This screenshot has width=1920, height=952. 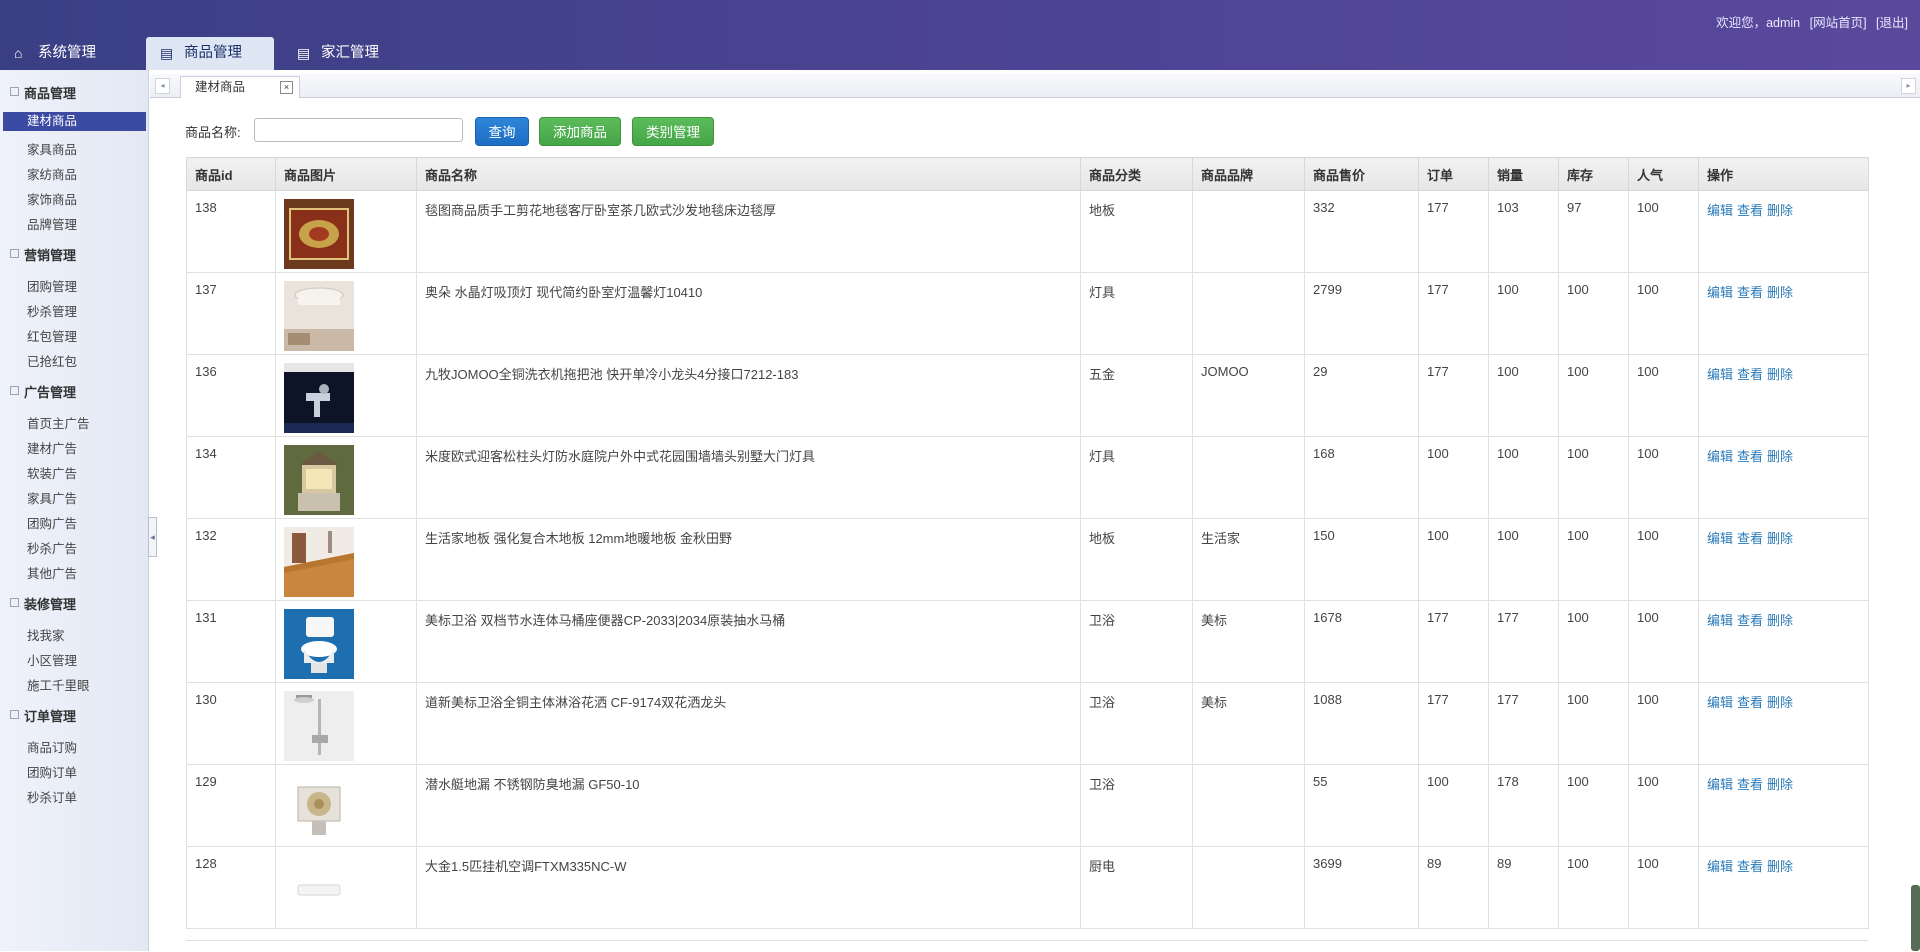 What do you see at coordinates (1892, 23) in the screenshot?
I see `logout-link: [退出]` at bounding box center [1892, 23].